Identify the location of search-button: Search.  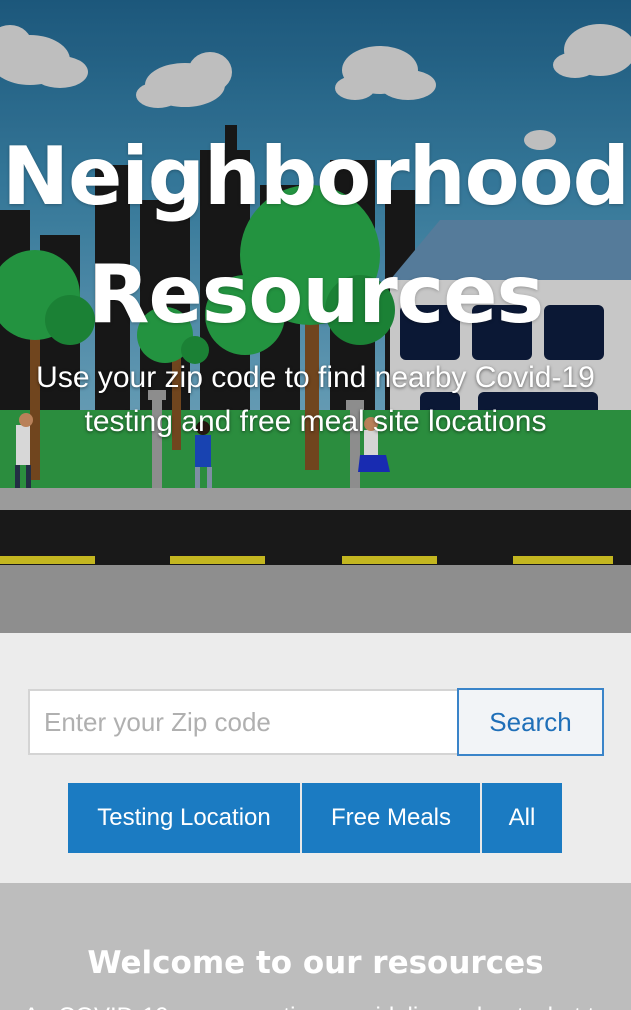
(530, 722).